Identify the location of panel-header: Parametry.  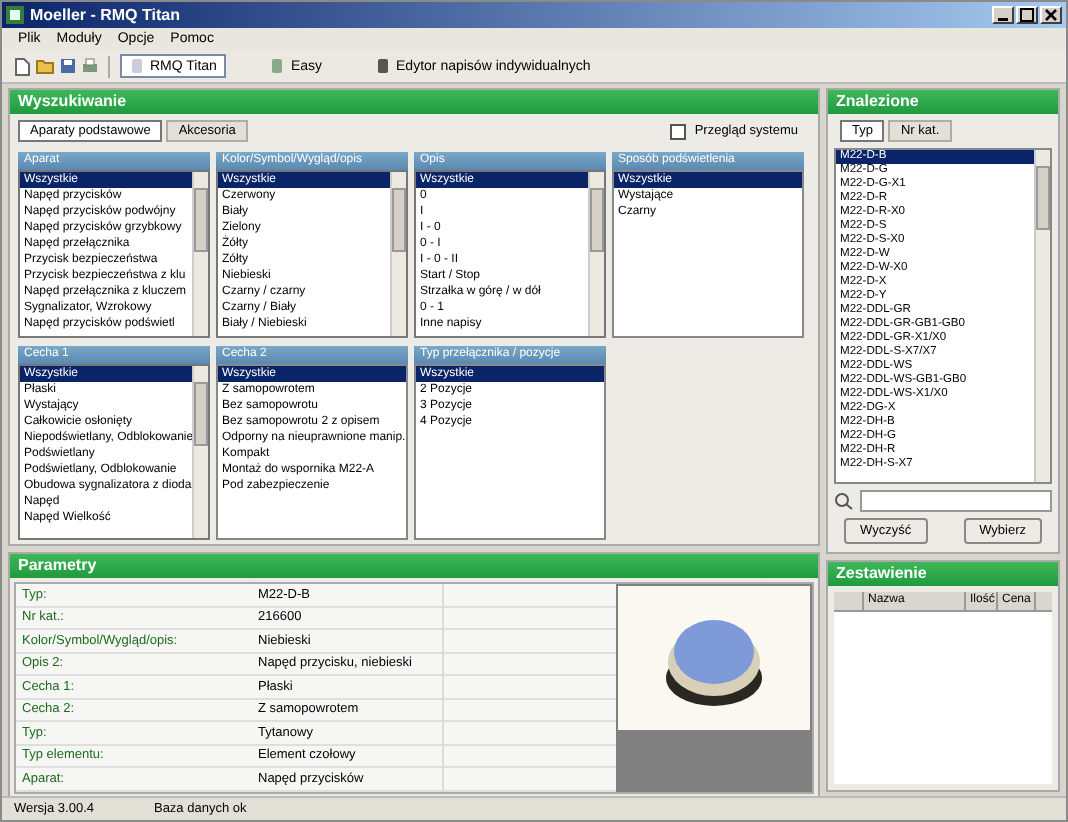
(414, 566).